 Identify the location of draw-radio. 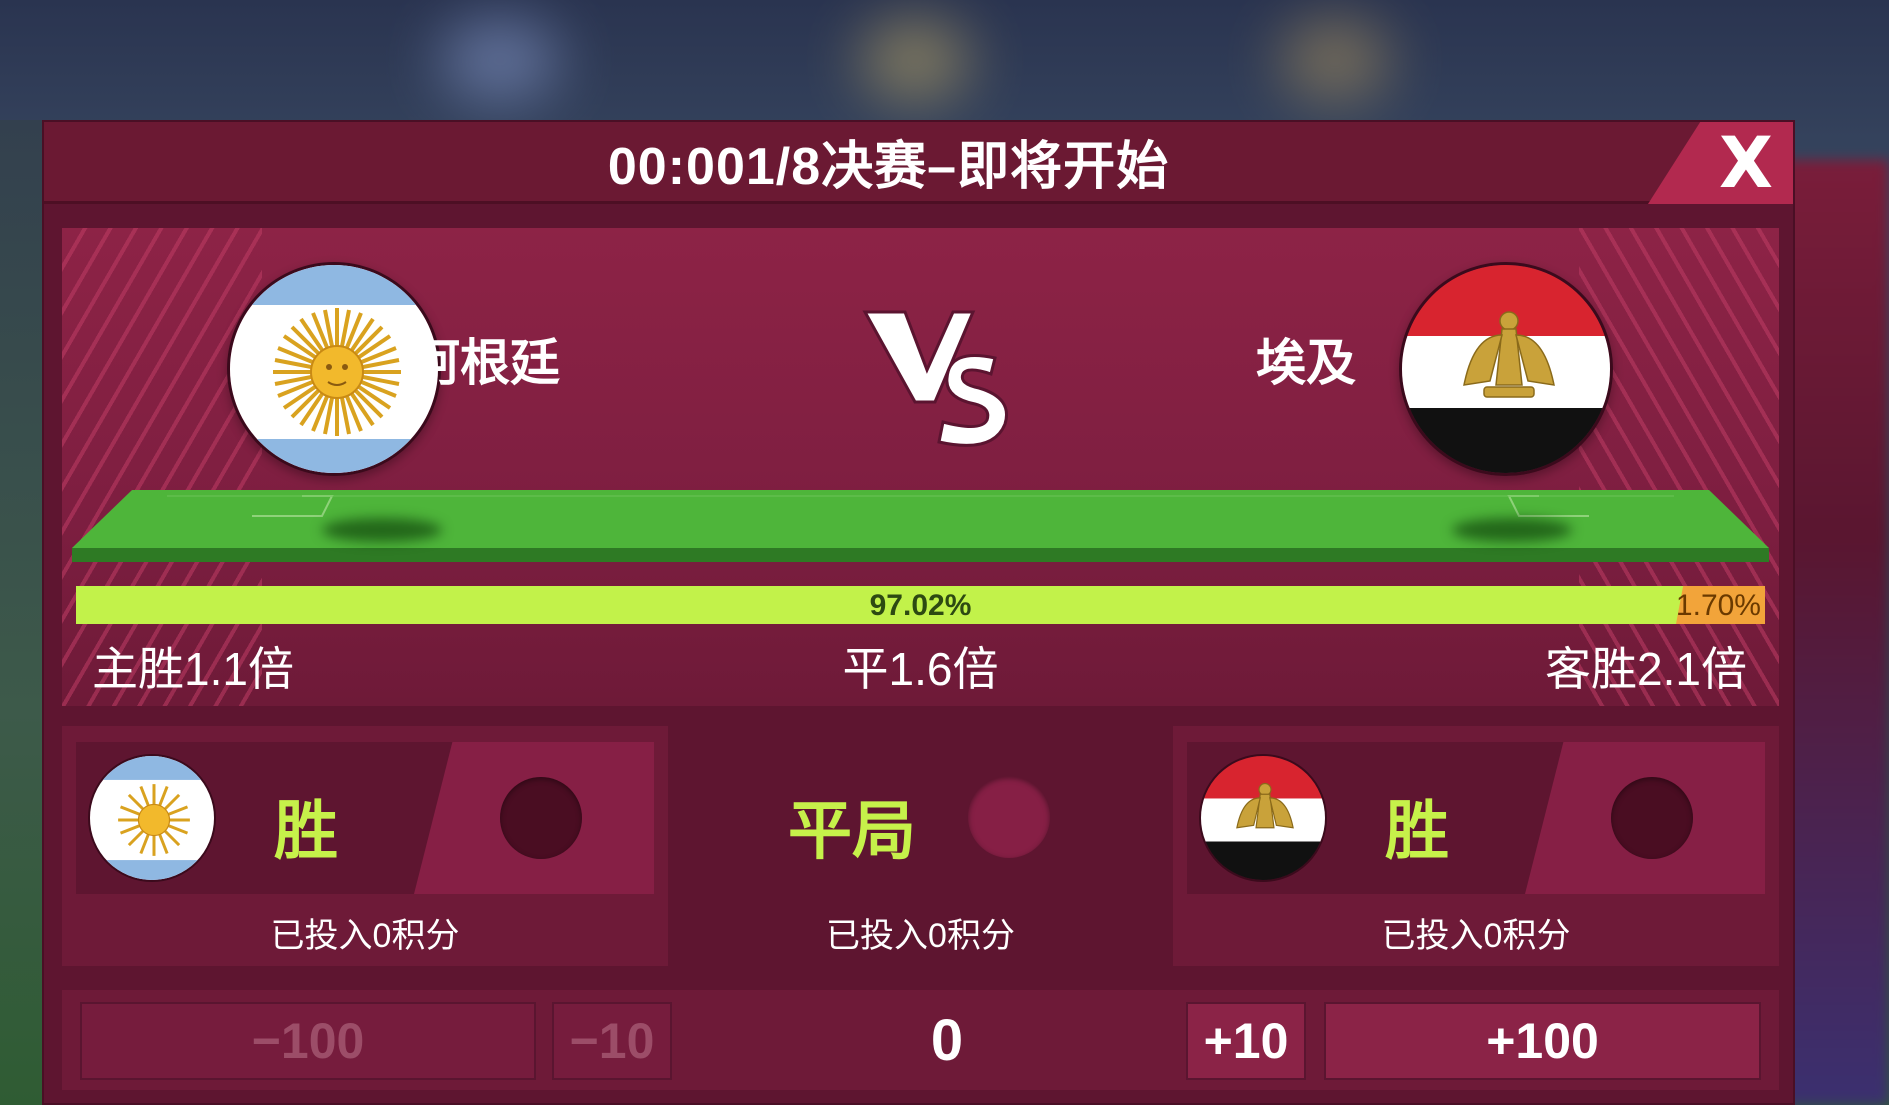
(1009, 817).